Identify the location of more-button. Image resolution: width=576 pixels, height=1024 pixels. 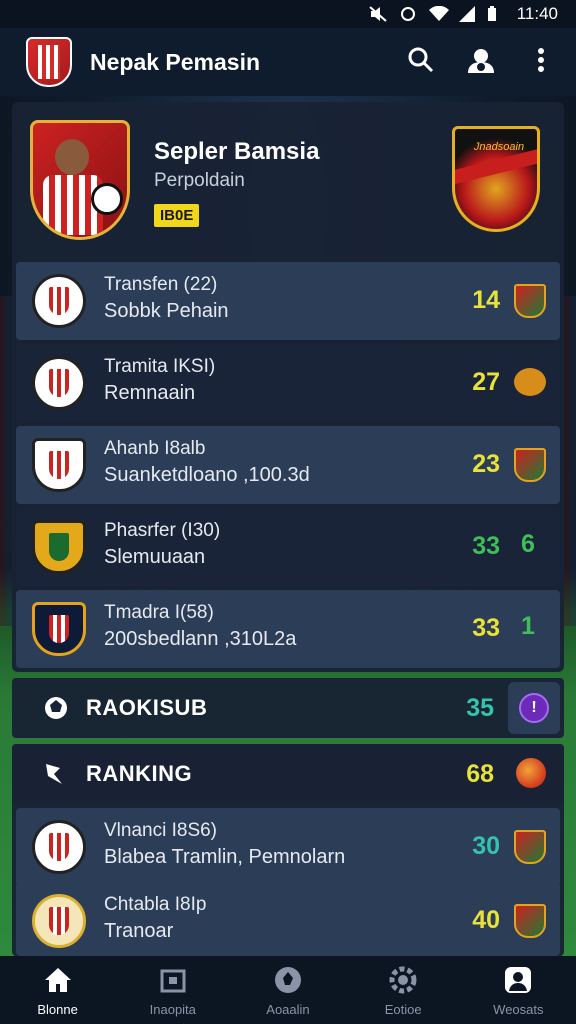
(541, 62).